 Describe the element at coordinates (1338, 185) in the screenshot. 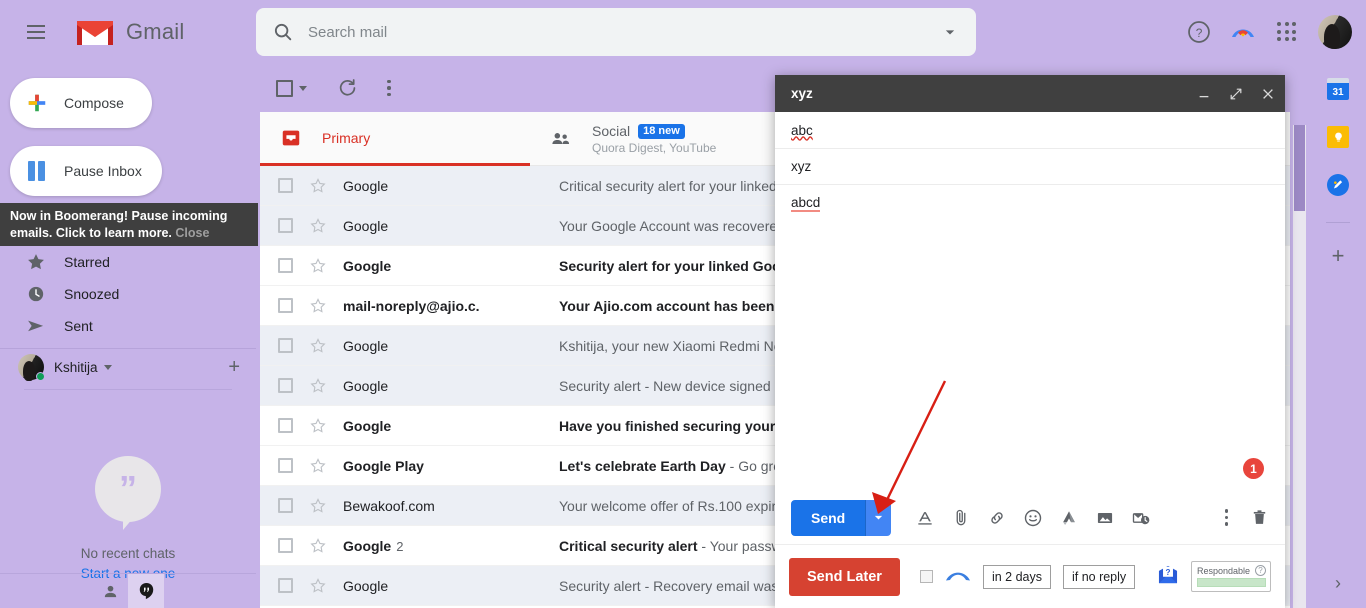

I see `tasks-icon` at that location.